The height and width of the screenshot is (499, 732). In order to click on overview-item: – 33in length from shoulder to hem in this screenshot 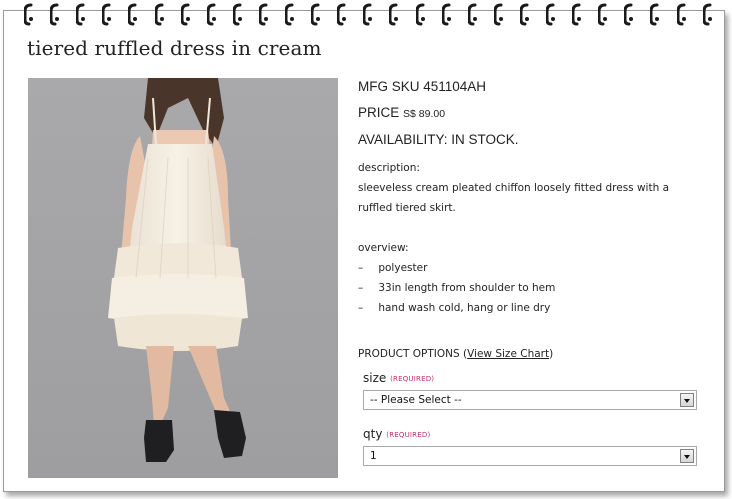, I will do `click(456, 288)`.